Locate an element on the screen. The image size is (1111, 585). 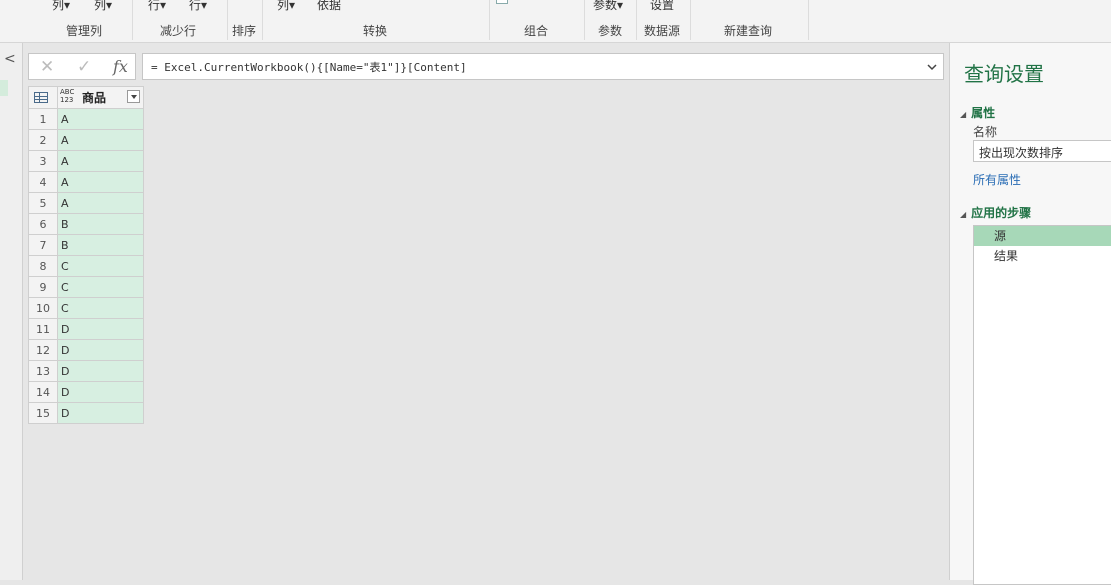
group-label-new-query: 新建查询 is located at coordinates (748, 31).